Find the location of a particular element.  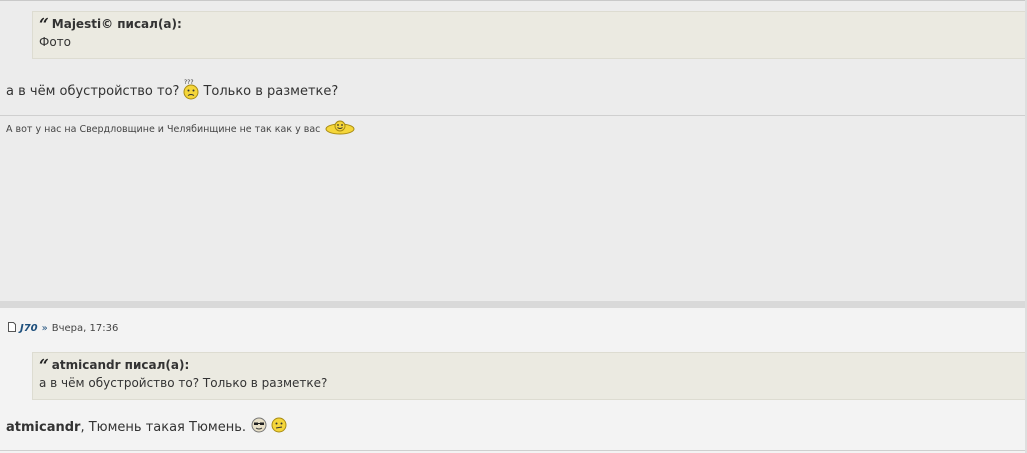

post-message: atmicandr , Тюмень такая Тюмень. is located at coordinates (146, 427).